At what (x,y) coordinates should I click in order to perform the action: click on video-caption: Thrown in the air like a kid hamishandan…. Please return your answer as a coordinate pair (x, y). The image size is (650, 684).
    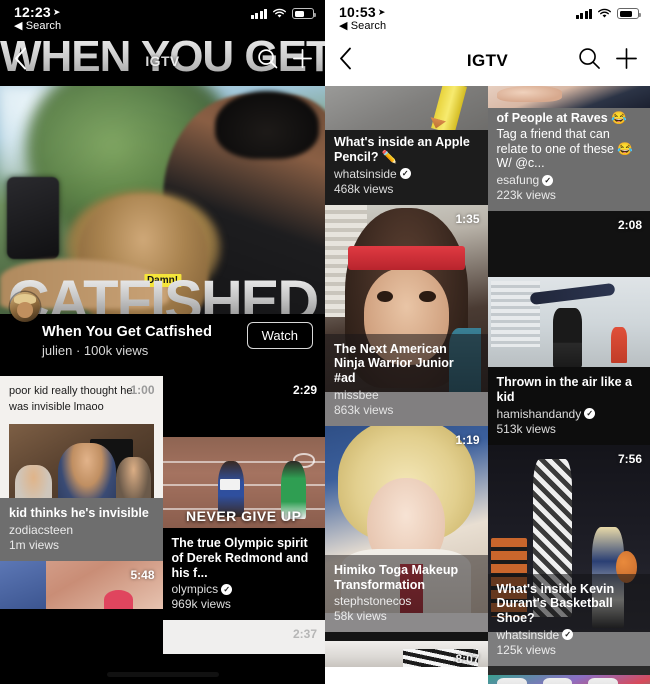
    Looking at the image, I should click on (568, 406).